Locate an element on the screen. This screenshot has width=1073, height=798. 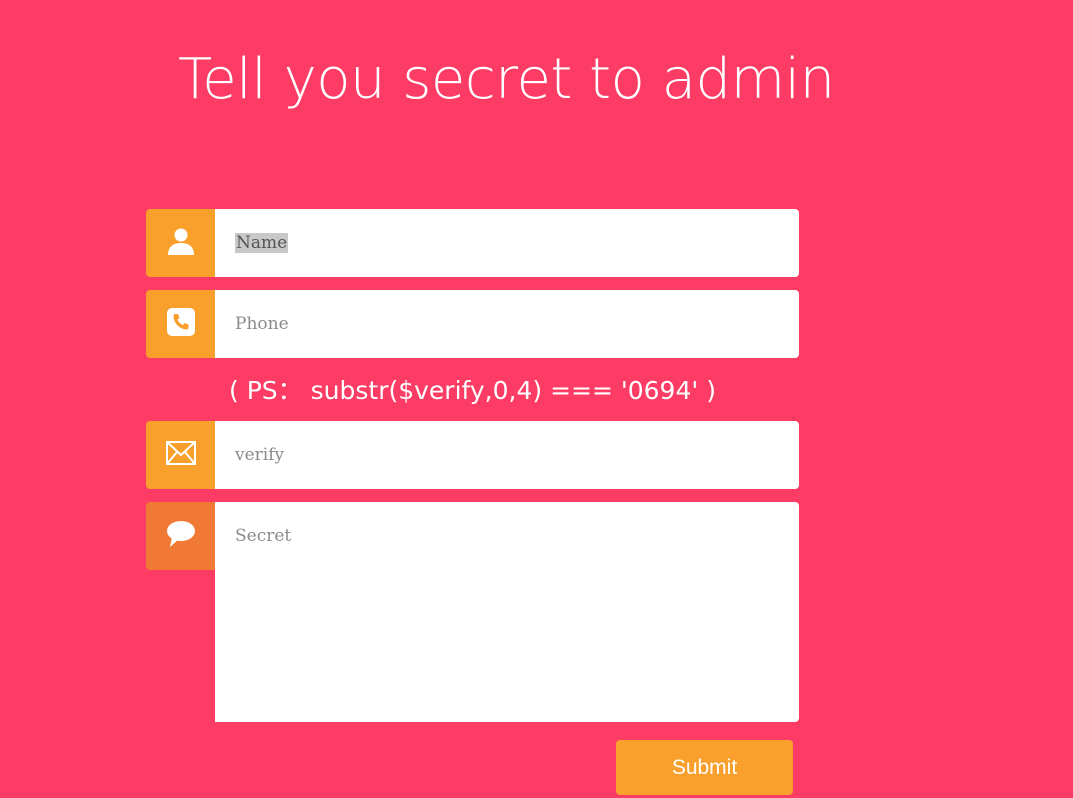
verify-hint: ( PS： substr($verify,0,4) === '0694' ) is located at coordinates (472, 390).